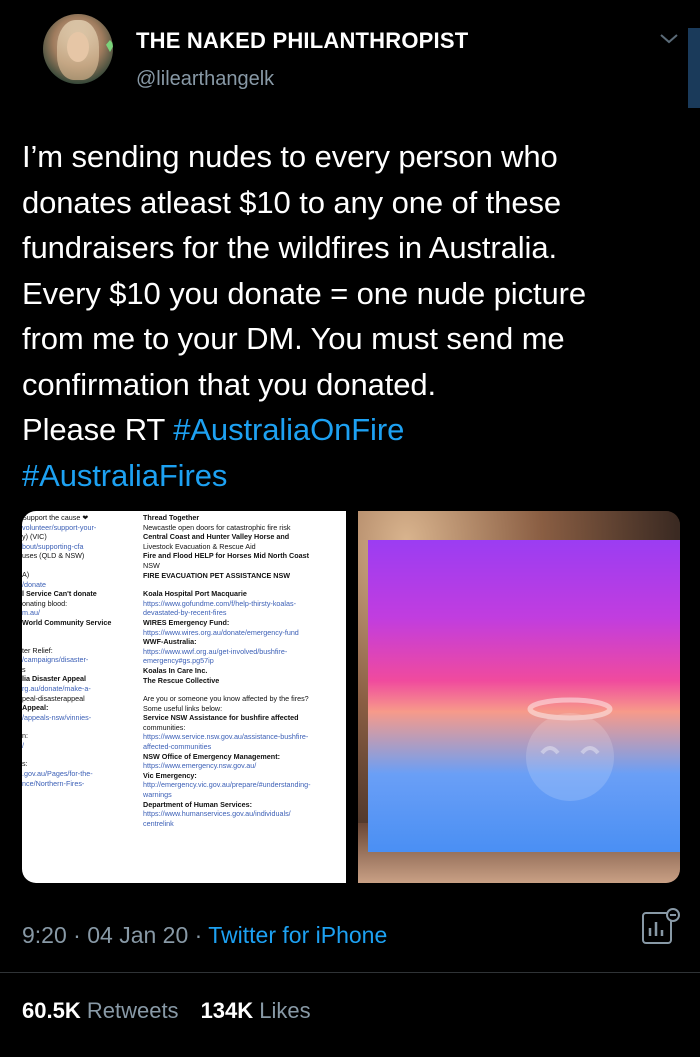  I want to click on likes-label: Likes, so click(285, 1010).